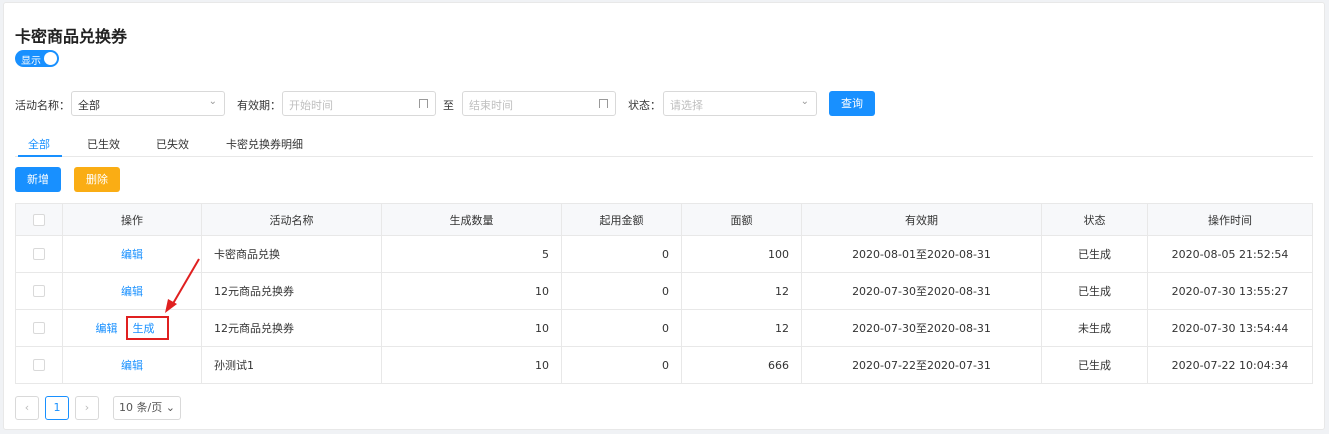 This screenshot has width=1329, height=434. I want to click on generate-link: 生成, so click(147, 328).